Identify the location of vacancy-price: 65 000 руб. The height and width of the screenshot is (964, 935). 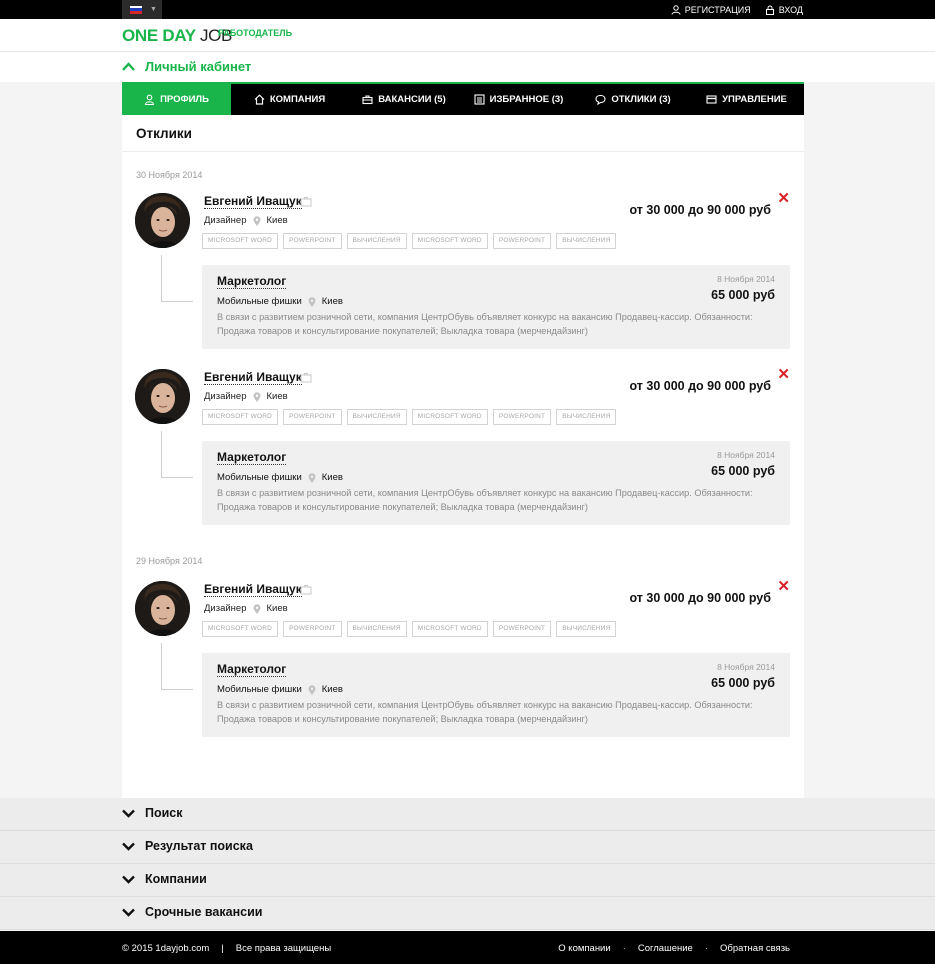
(743, 683).